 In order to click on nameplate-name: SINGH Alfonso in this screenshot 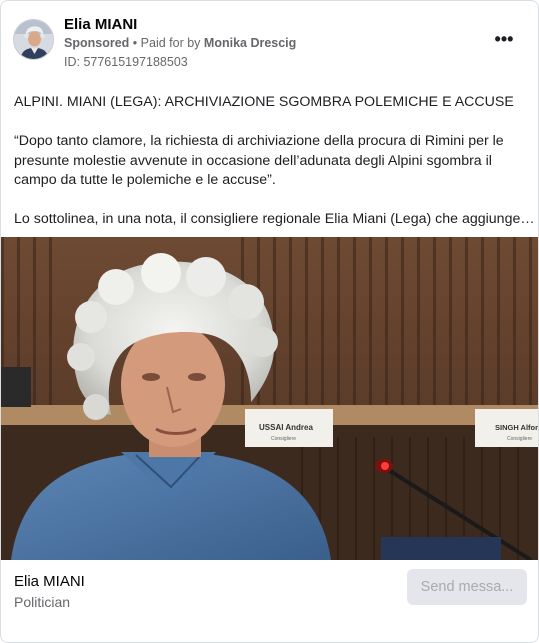, I will do `click(517, 427)`.